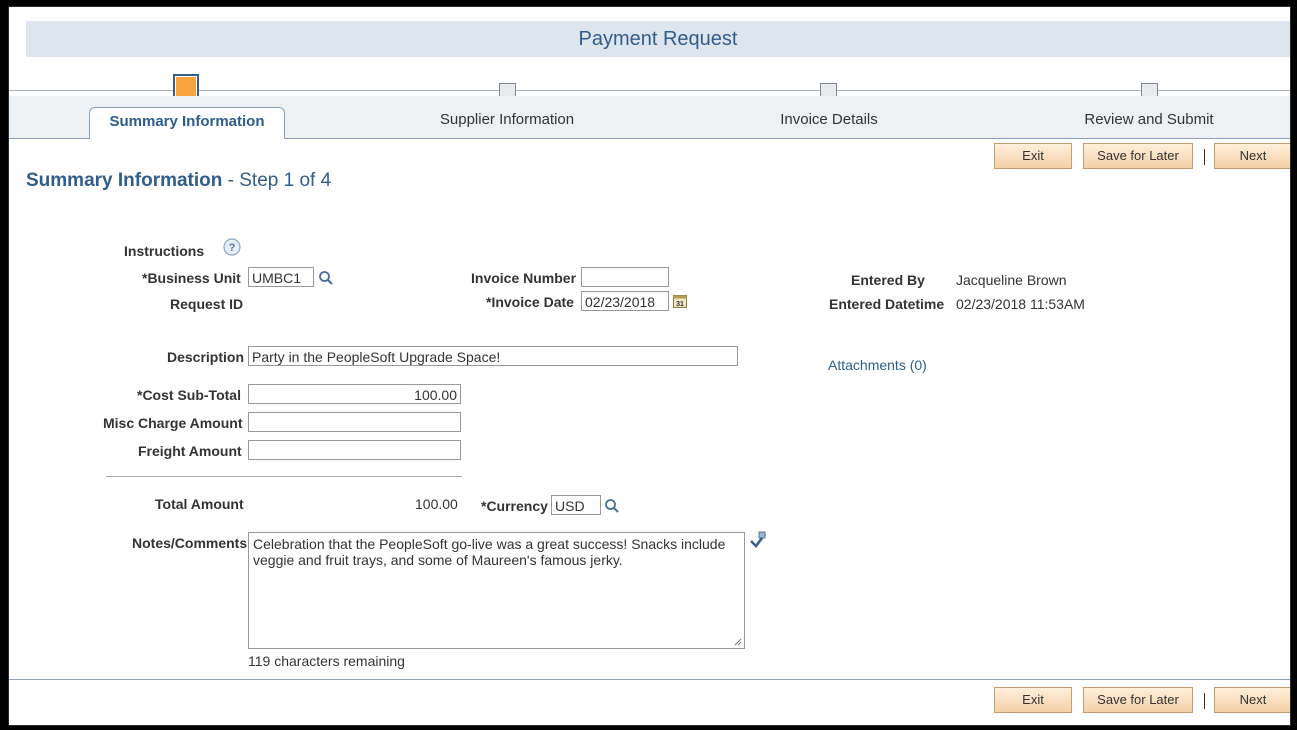  Describe the element at coordinates (829, 120) in the screenshot. I see `tab-invoice-details: Invoice Details` at that location.